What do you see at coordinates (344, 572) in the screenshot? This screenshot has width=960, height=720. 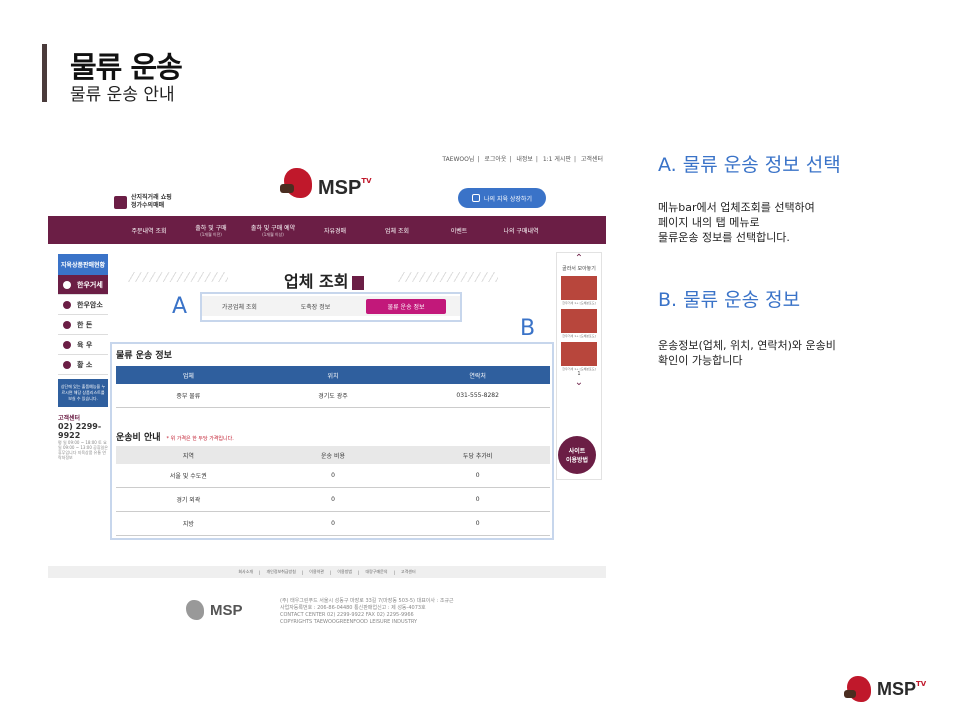 I see `footer-link-guide: 이용방법` at bounding box center [344, 572].